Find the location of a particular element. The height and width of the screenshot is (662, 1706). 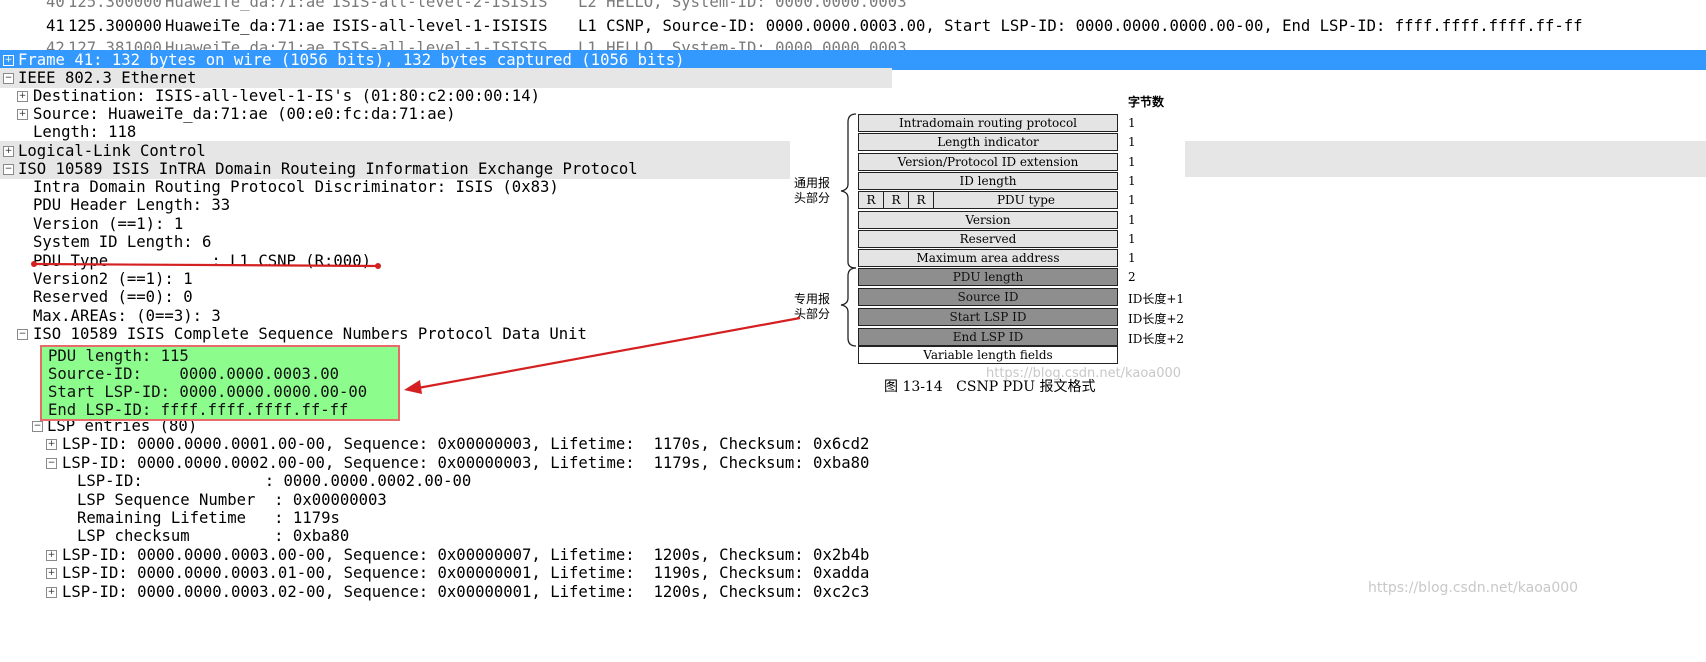

annotation-arrow-head is located at coordinates (413, 387).